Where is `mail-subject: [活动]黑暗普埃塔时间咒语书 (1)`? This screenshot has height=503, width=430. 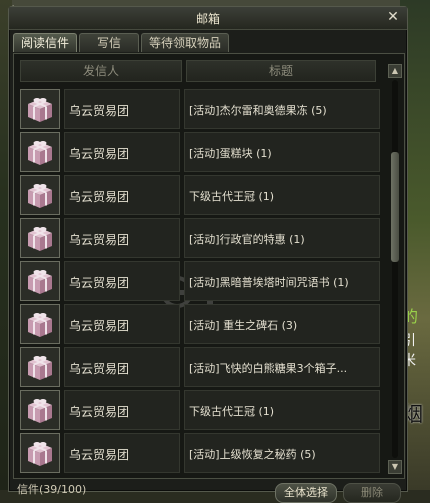 mail-subject: [活动]黑暗普埃塔时间咒语书 (1) is located at coordinates (269, 282).